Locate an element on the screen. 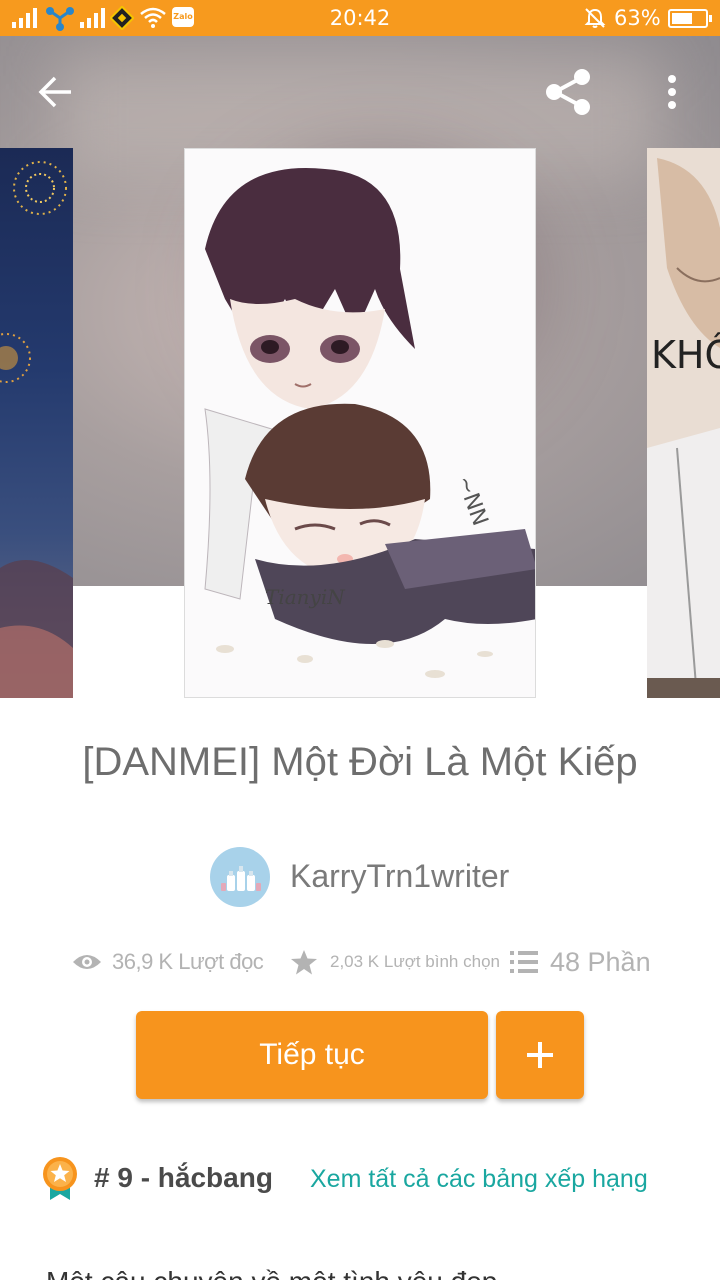  share-icon is located at coordinates (568, 92).